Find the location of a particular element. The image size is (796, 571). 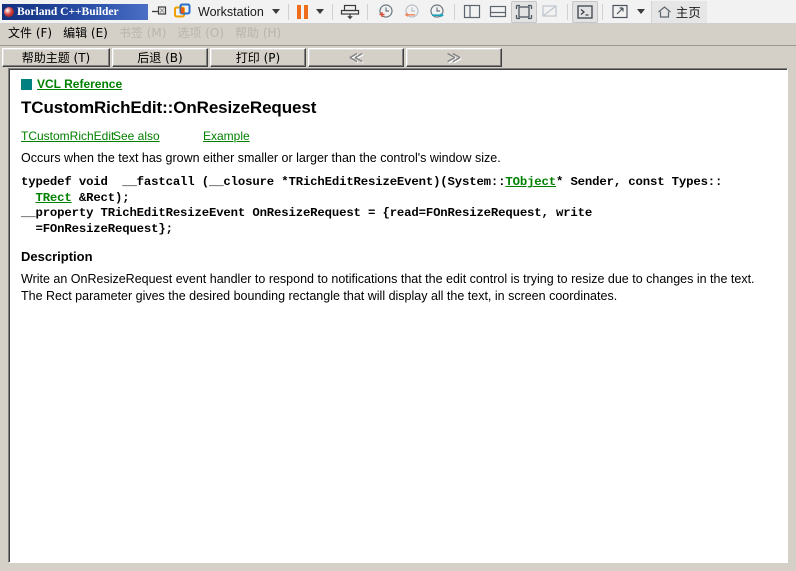

menu-edit: 编辑 (E) is located at coordinates (89, 33).